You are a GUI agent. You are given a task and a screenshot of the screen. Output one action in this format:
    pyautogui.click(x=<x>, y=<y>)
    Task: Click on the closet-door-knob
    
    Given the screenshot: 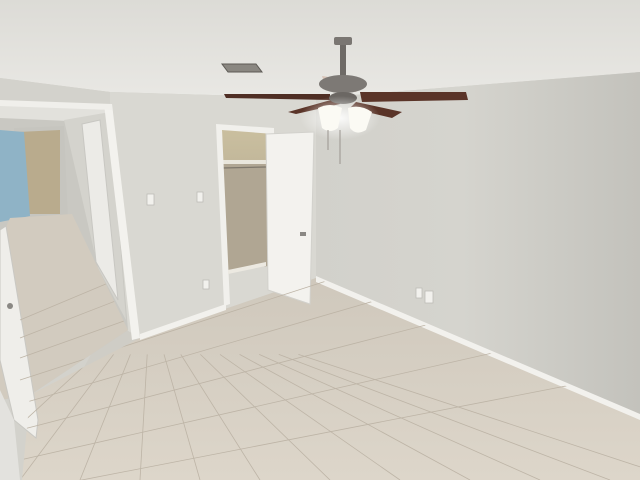 What is the action you would take?
    pyautogui.click(x=303, y=234)
    